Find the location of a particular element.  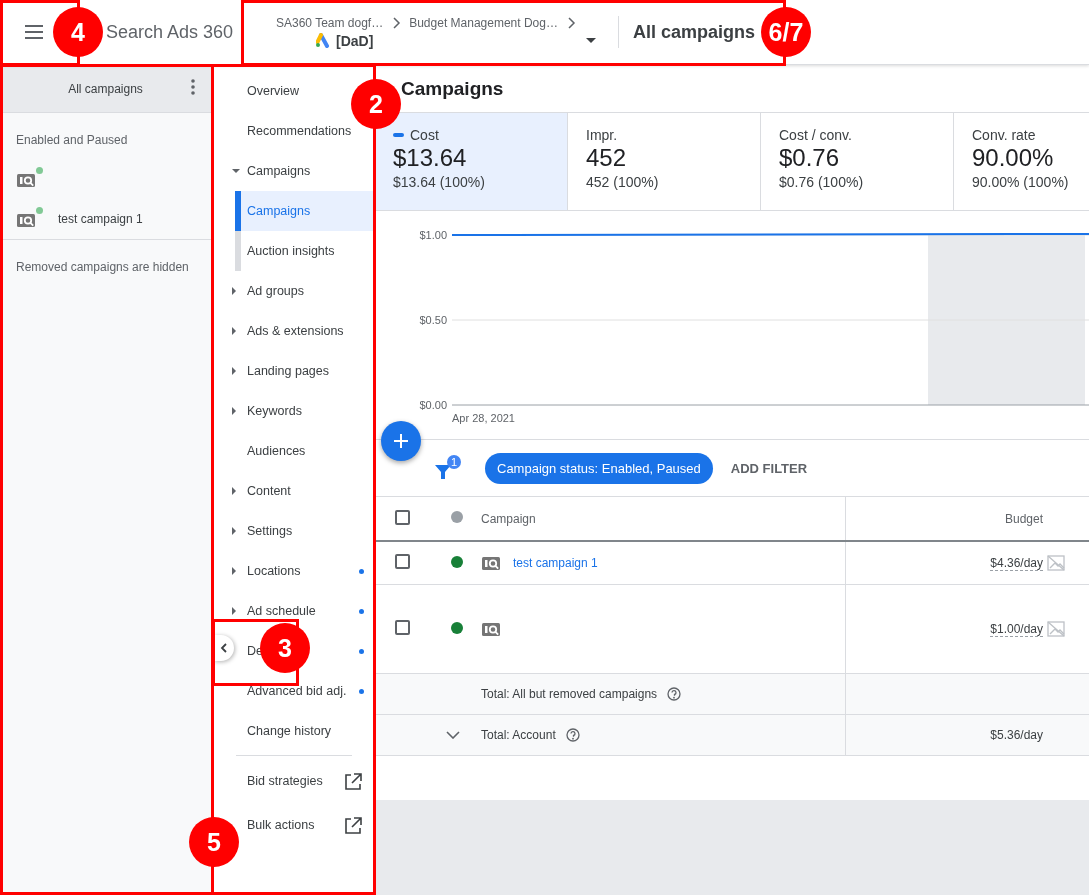

nav-subitem: Campaigns is located at coordinates (304, 211).